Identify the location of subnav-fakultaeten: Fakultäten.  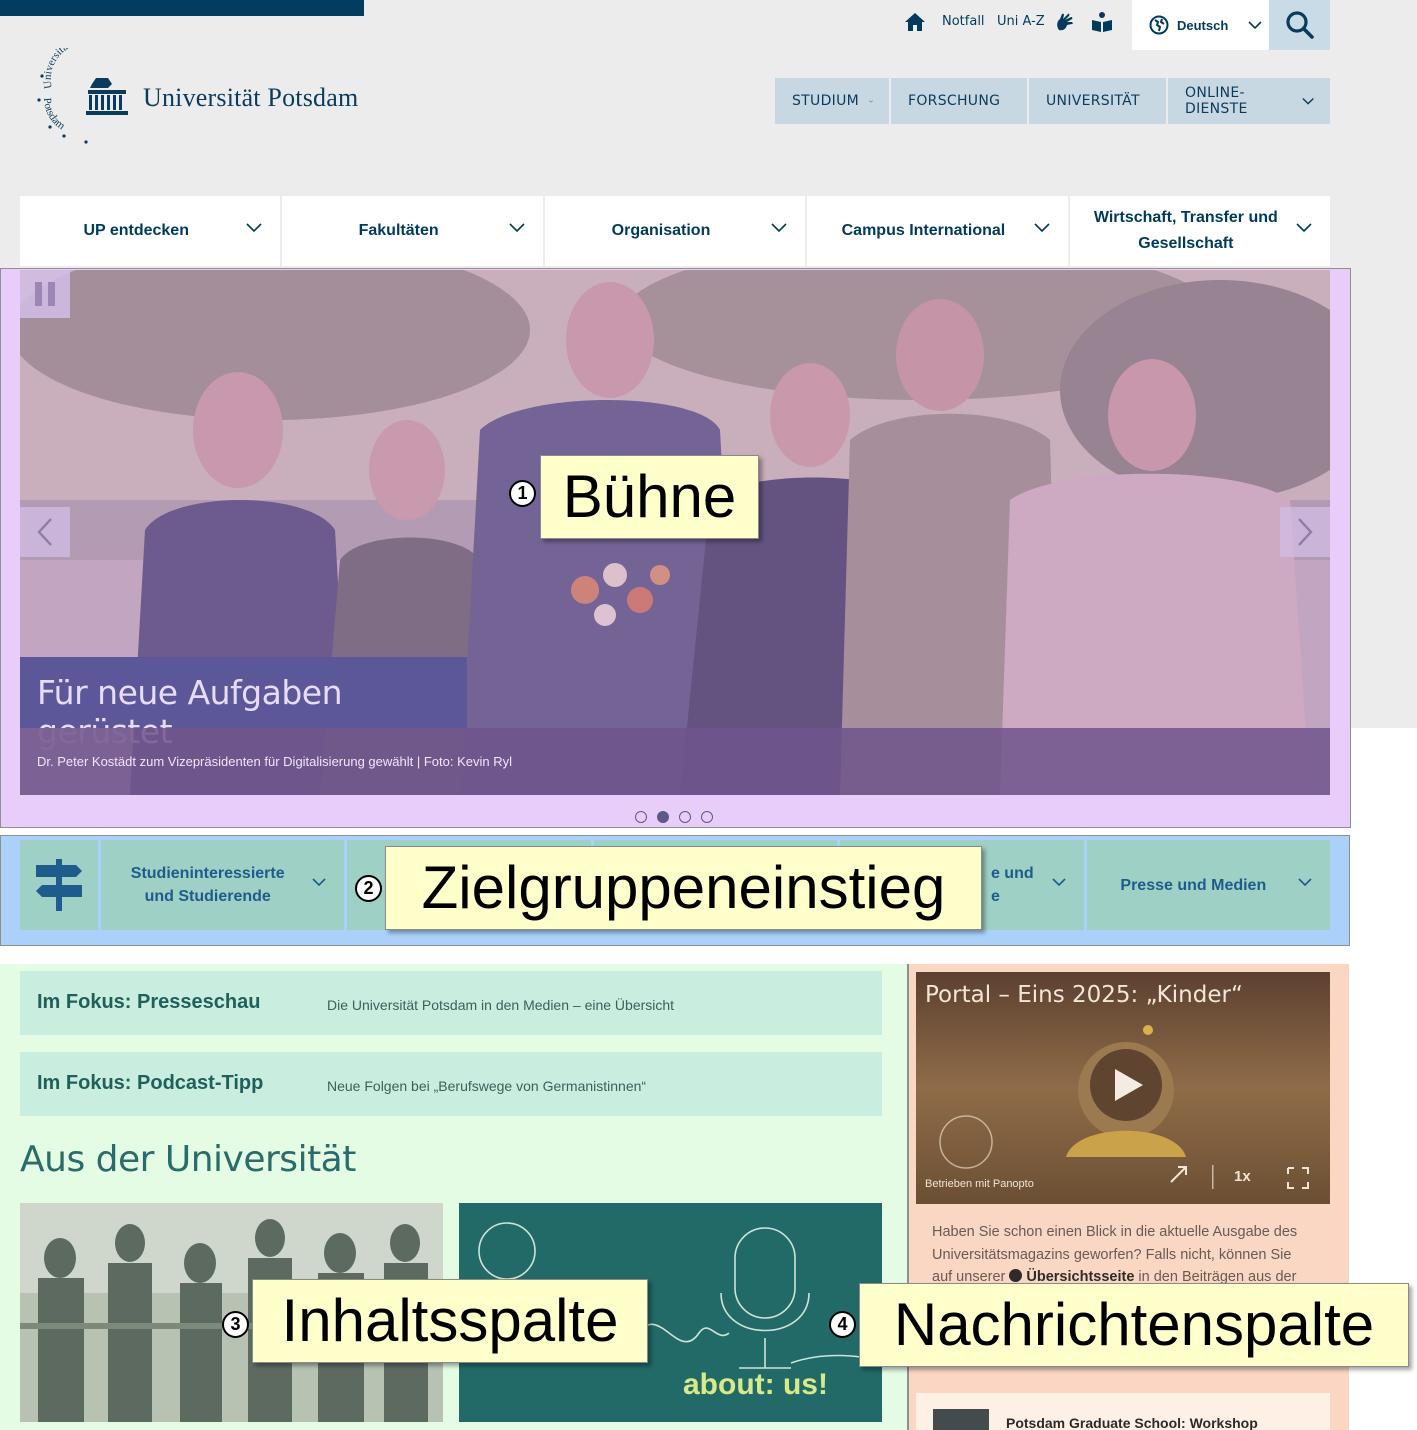
(412, 231).